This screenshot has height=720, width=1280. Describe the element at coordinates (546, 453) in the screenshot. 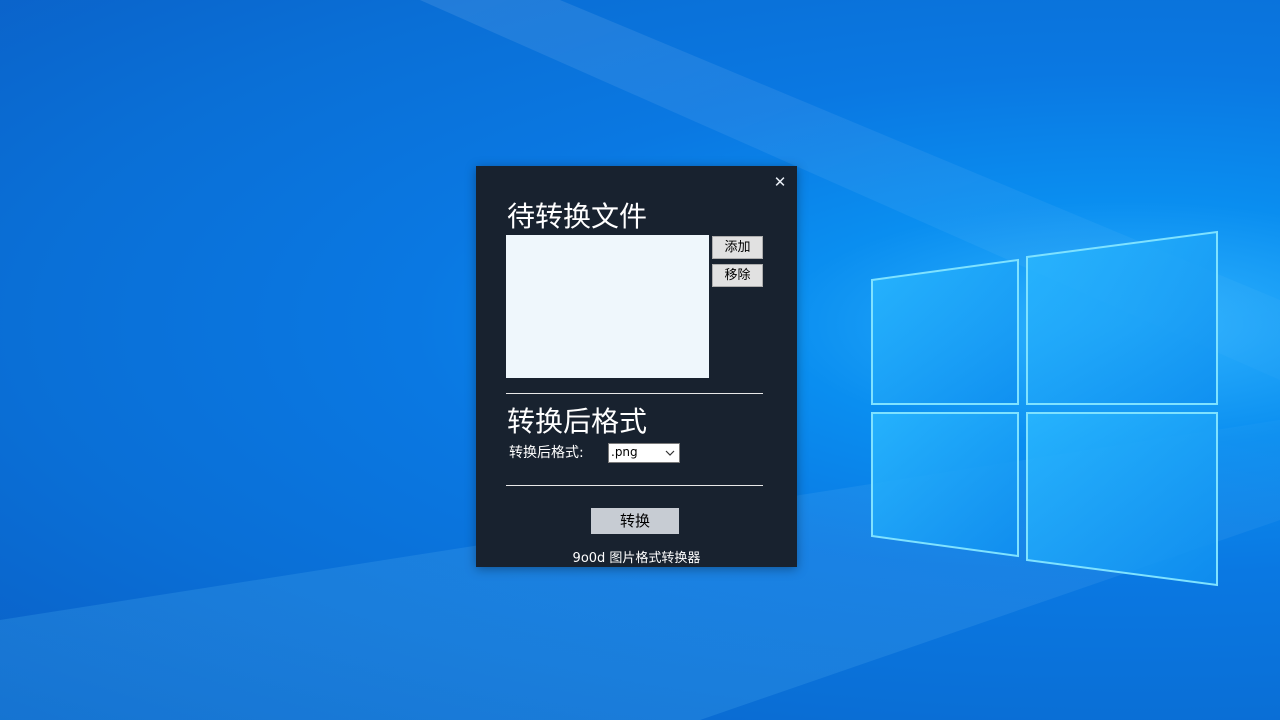

I see `format-label: 转换后格式:` at that location.